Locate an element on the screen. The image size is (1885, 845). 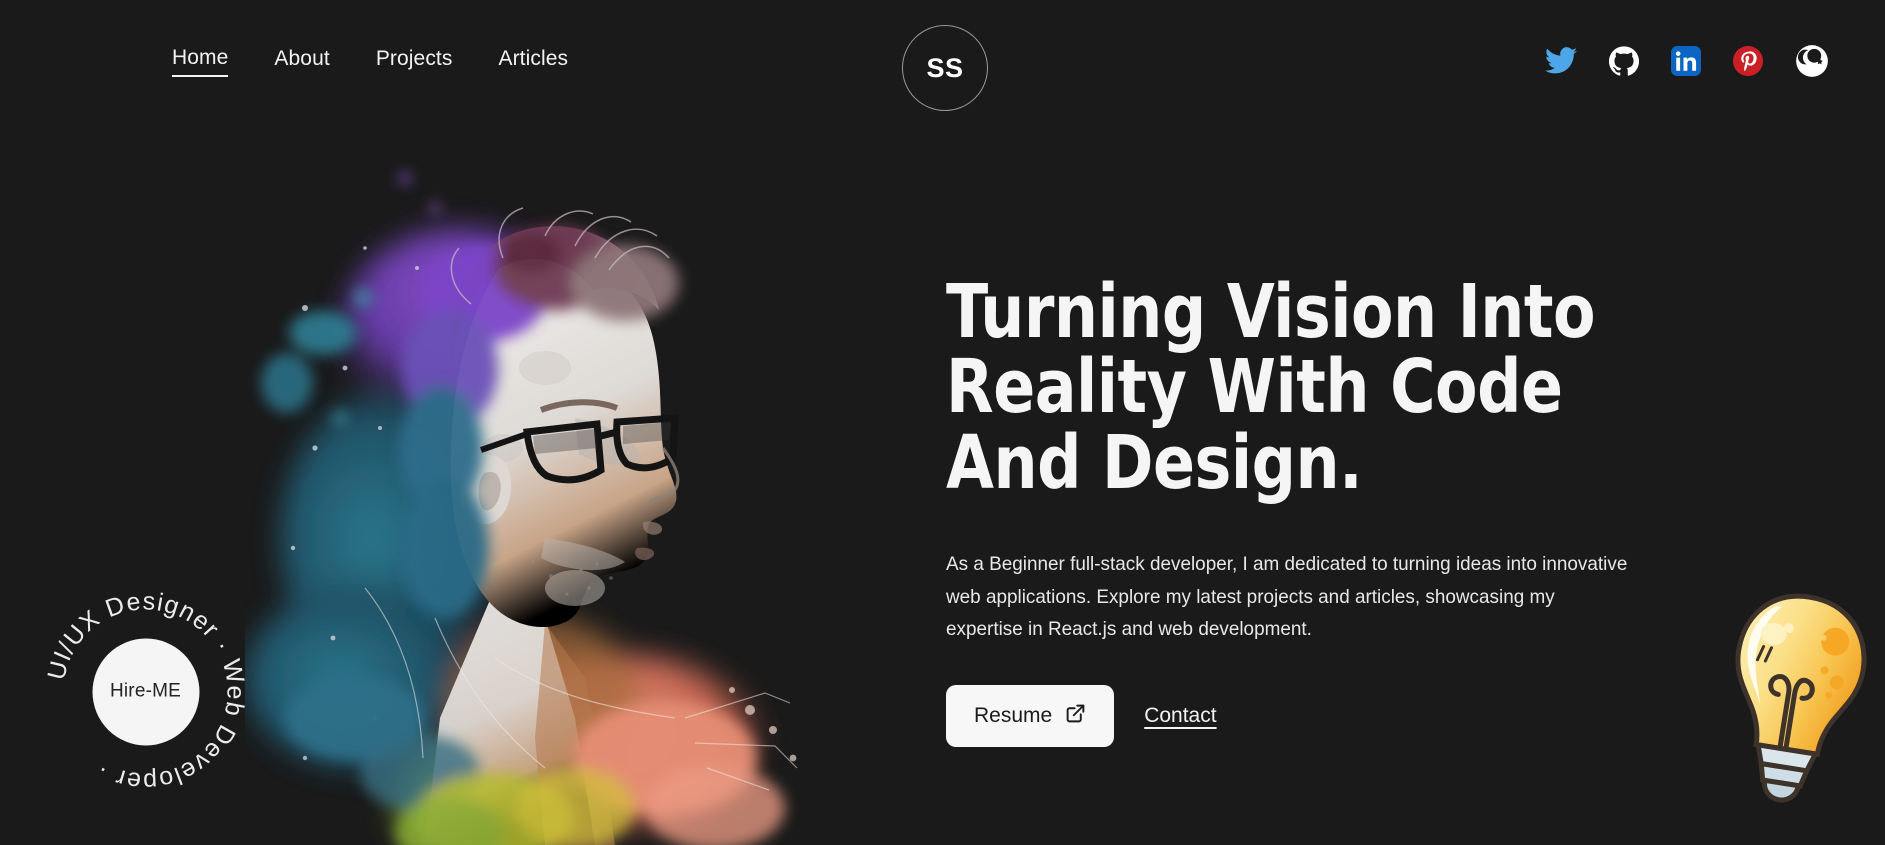
main-navigation: Home About Projects Articles is located at coordinates (370, 61).